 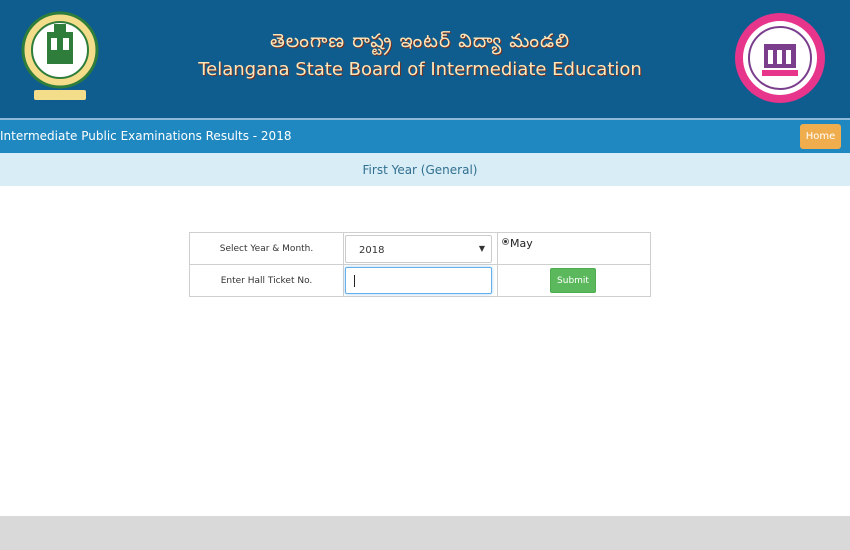 What do you see at coordinates (420, 170) in the screenshot?
I see `stream-title: First Year (General)` at bounding box center [420, 170].